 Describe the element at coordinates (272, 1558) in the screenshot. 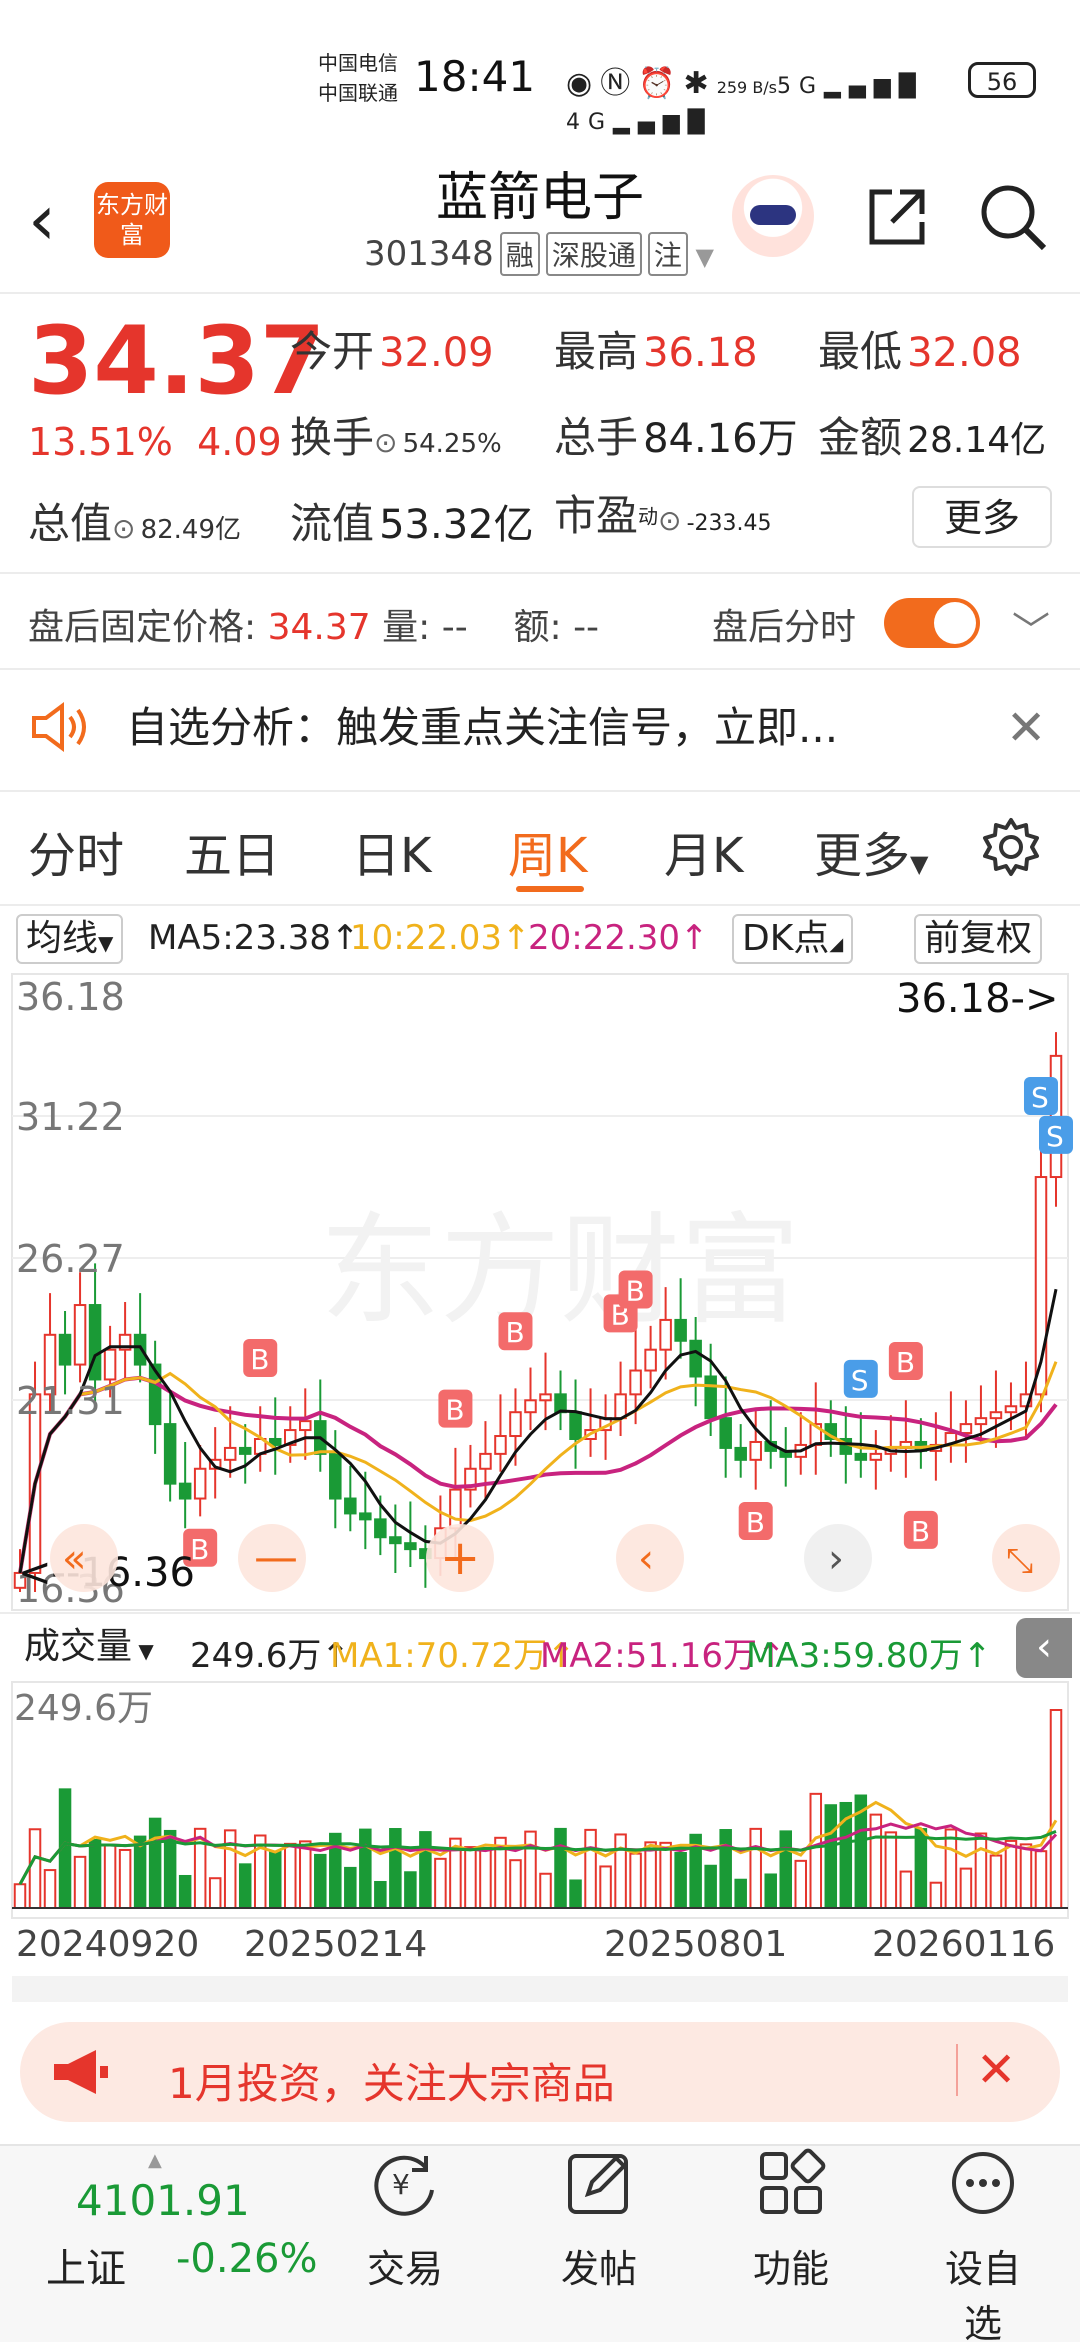

I see `zoom-out-button: —` at that location.